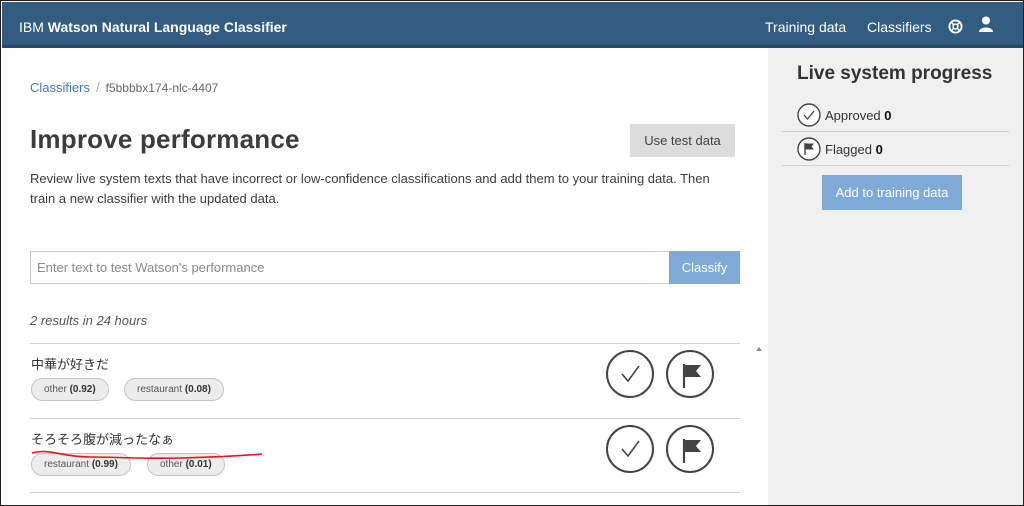 This screenshot has height=506, width=1024. What do you see at coordinates (682, 140) in the screenshot?
I see `use-test-data-button: Use test data` at bounding box center [682, 140].